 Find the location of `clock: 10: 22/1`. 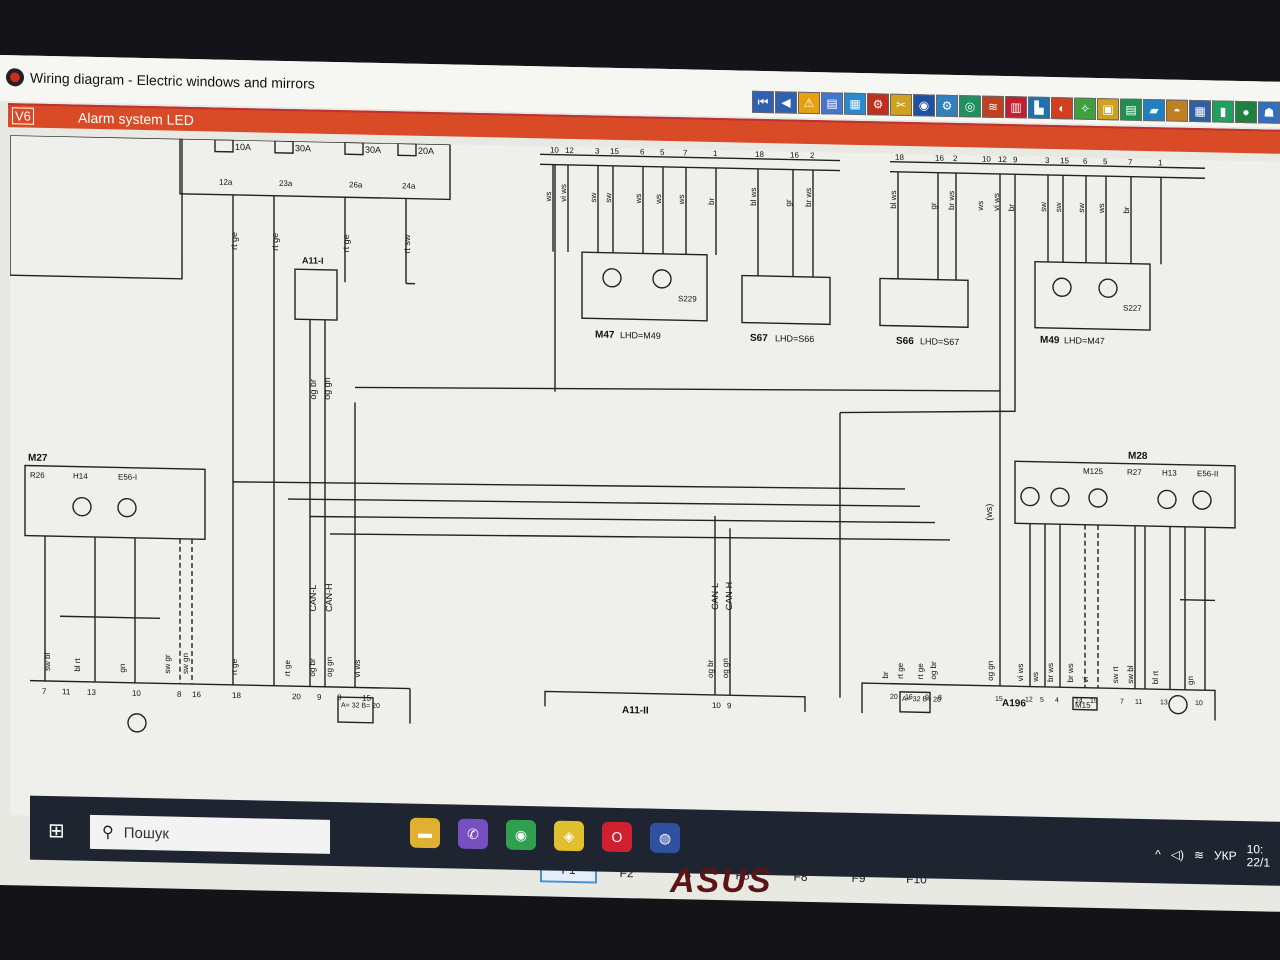

clock: 10: 22/1 is located at coordinates (1258, 856).